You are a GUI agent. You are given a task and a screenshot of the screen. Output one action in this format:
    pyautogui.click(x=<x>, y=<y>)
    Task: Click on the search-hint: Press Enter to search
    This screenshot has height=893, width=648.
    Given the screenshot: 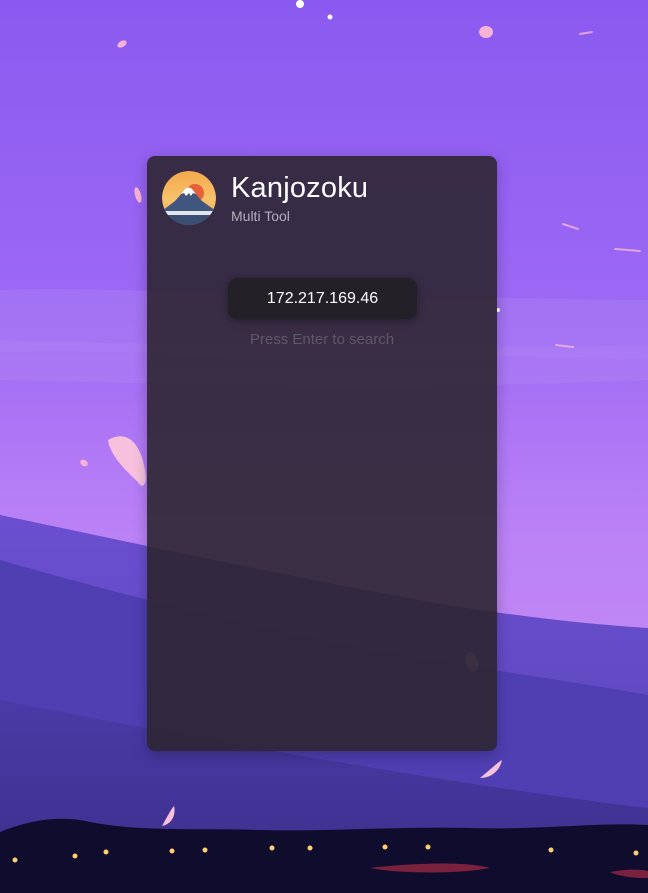 What is the action you would take?
    pyautogui.click(x=322, y=339)
    